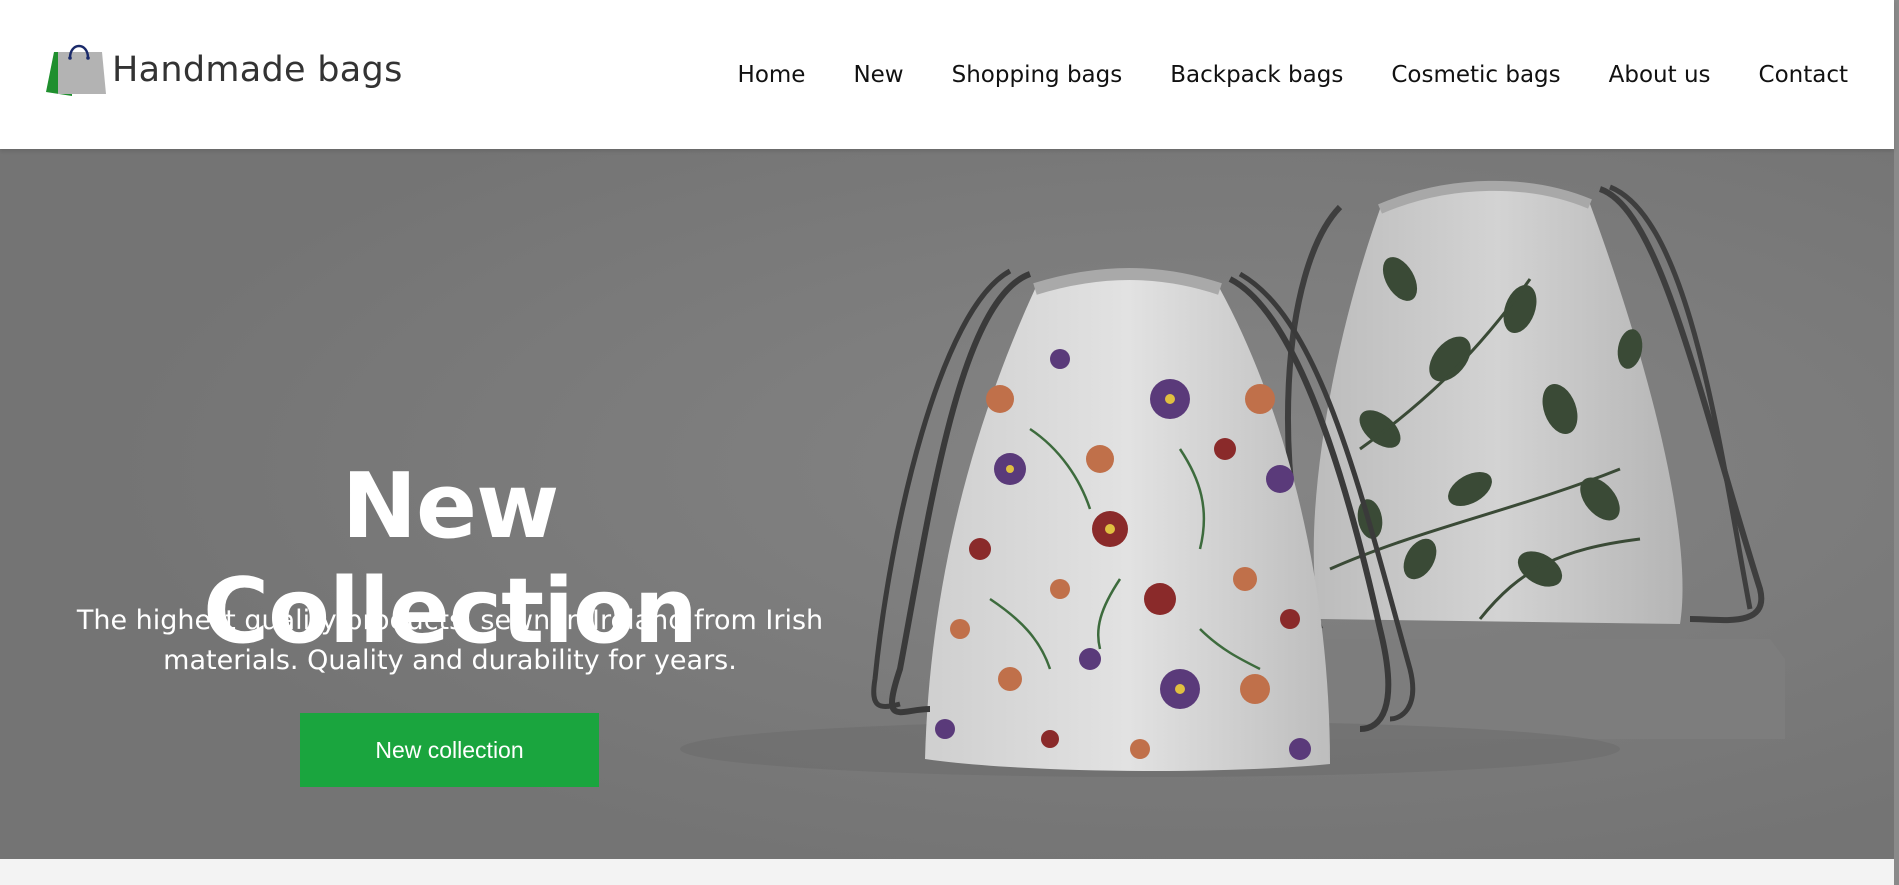  Describe the element at coordinates (257, 70) in the screenshot. I see `brand-name: Handmade bags` at that location.